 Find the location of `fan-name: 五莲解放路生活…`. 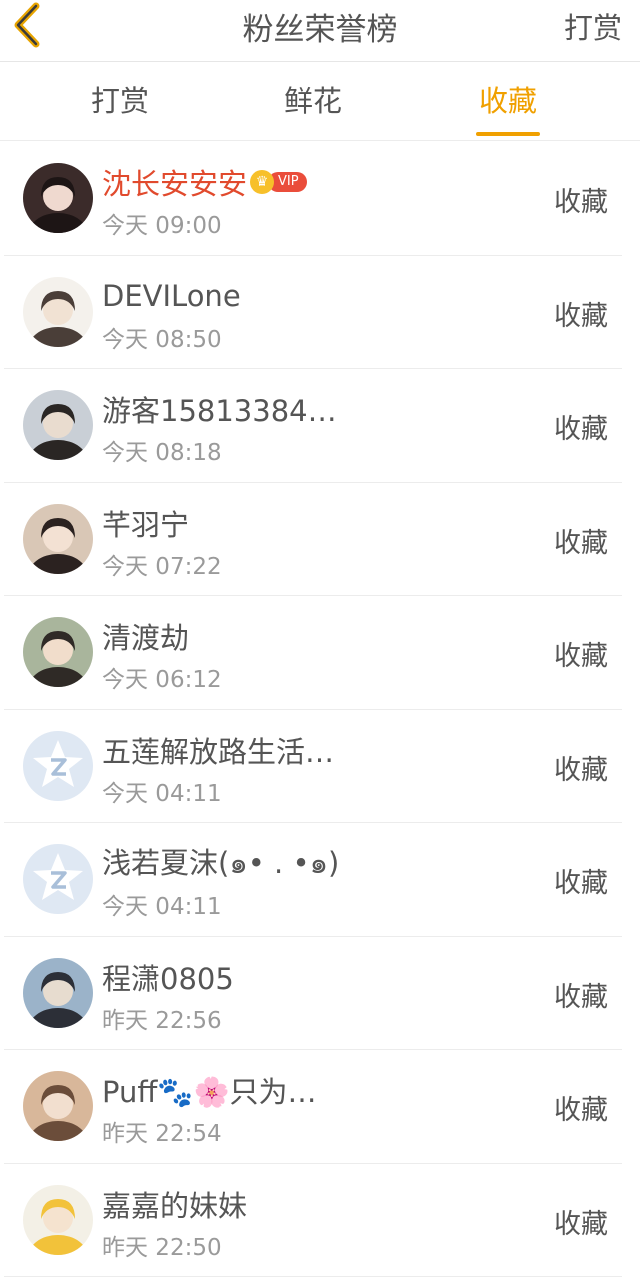

fan-name: 五莲解放路生活… is located at coordinates (218, 750).